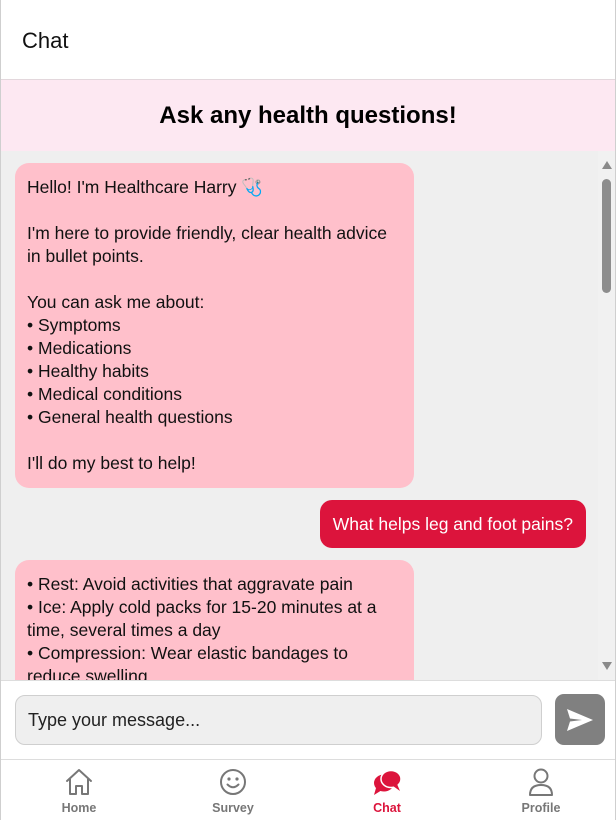  I want to click on bottom-nav: Home Survey Chat Profile, so click(308, 789).